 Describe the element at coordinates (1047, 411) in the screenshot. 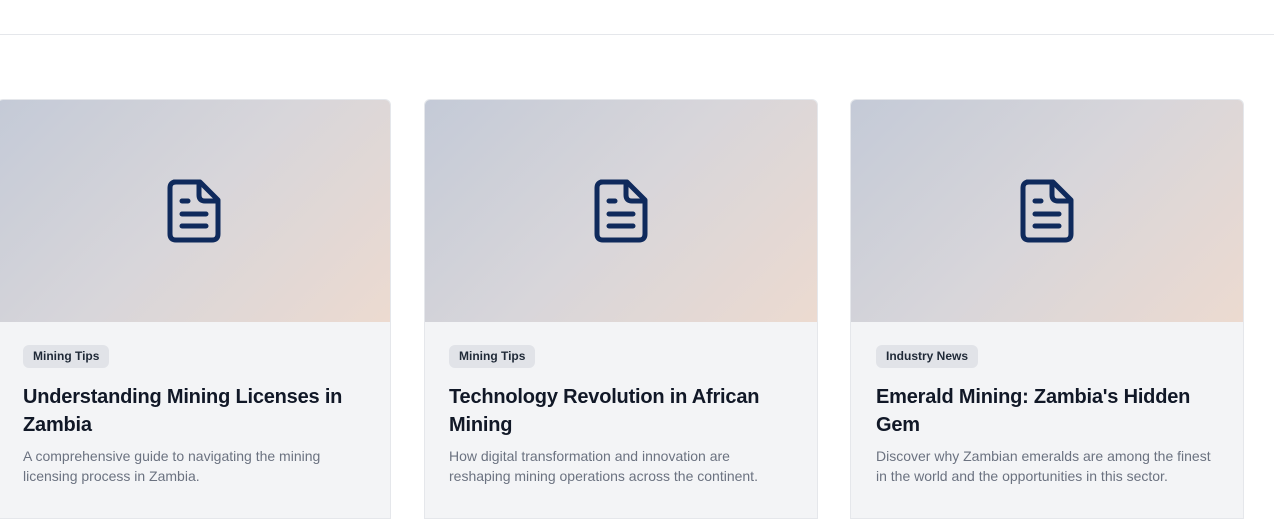

I see `card-title: Emerald Mining: Zambia's Hidden Gem` at that location.